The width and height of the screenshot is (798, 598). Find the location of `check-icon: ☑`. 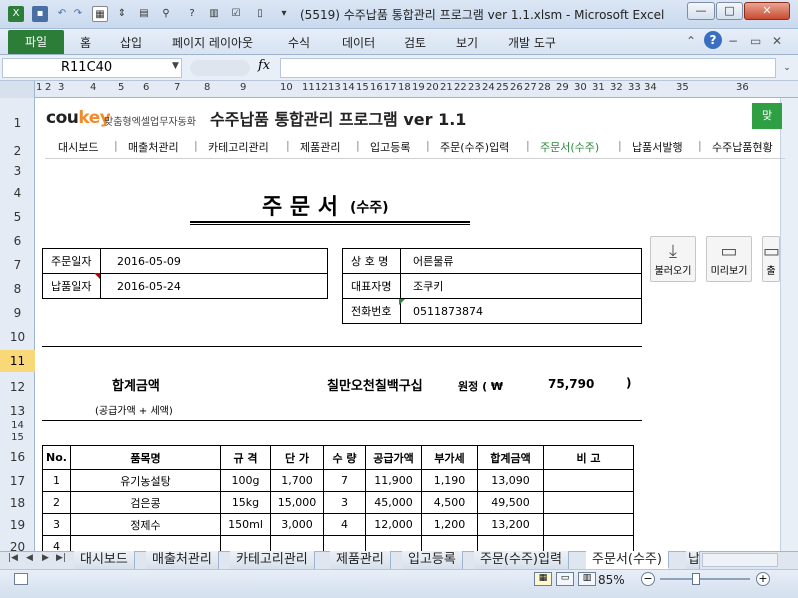

check-icon: ☑ is located at coordinates (236, 14).